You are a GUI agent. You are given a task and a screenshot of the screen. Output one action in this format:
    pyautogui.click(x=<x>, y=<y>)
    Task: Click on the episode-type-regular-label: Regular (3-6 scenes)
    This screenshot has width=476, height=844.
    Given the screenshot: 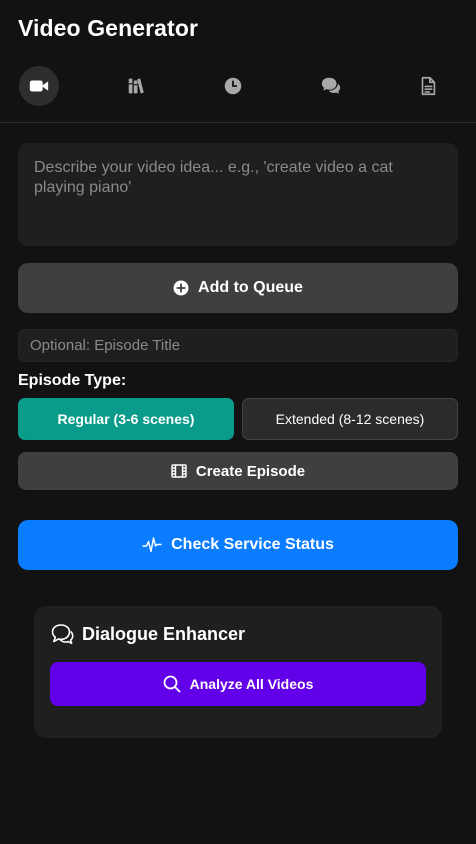 What is the action you would take?
    pyautogui.click(x=126, y=419)
    